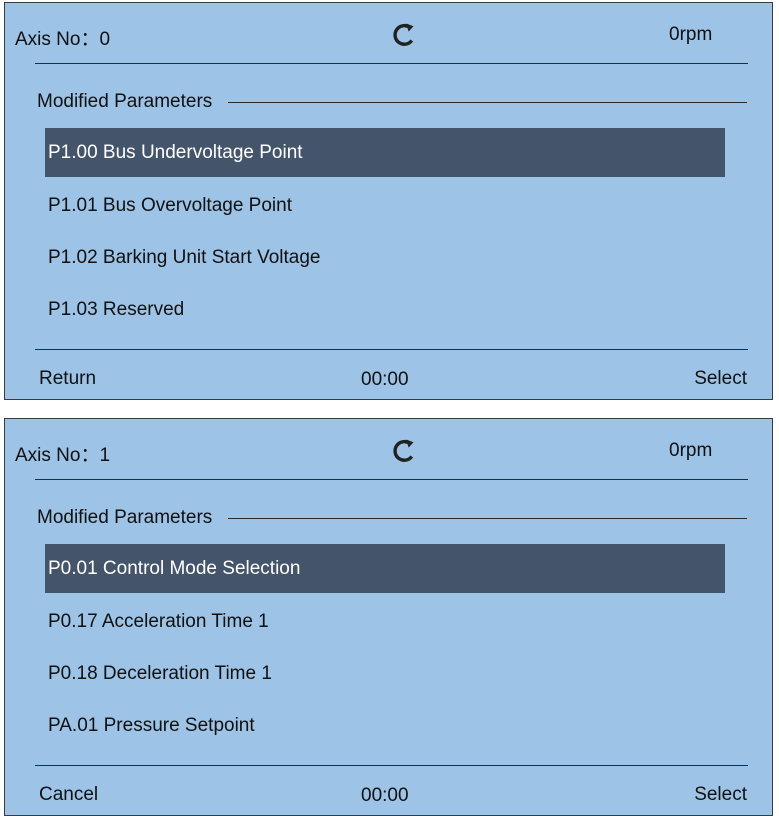  Describe the element at coordinates (385, 568) in the screenshot. I see `parameter-item: P0.01 Control Mode Selection` at that location.